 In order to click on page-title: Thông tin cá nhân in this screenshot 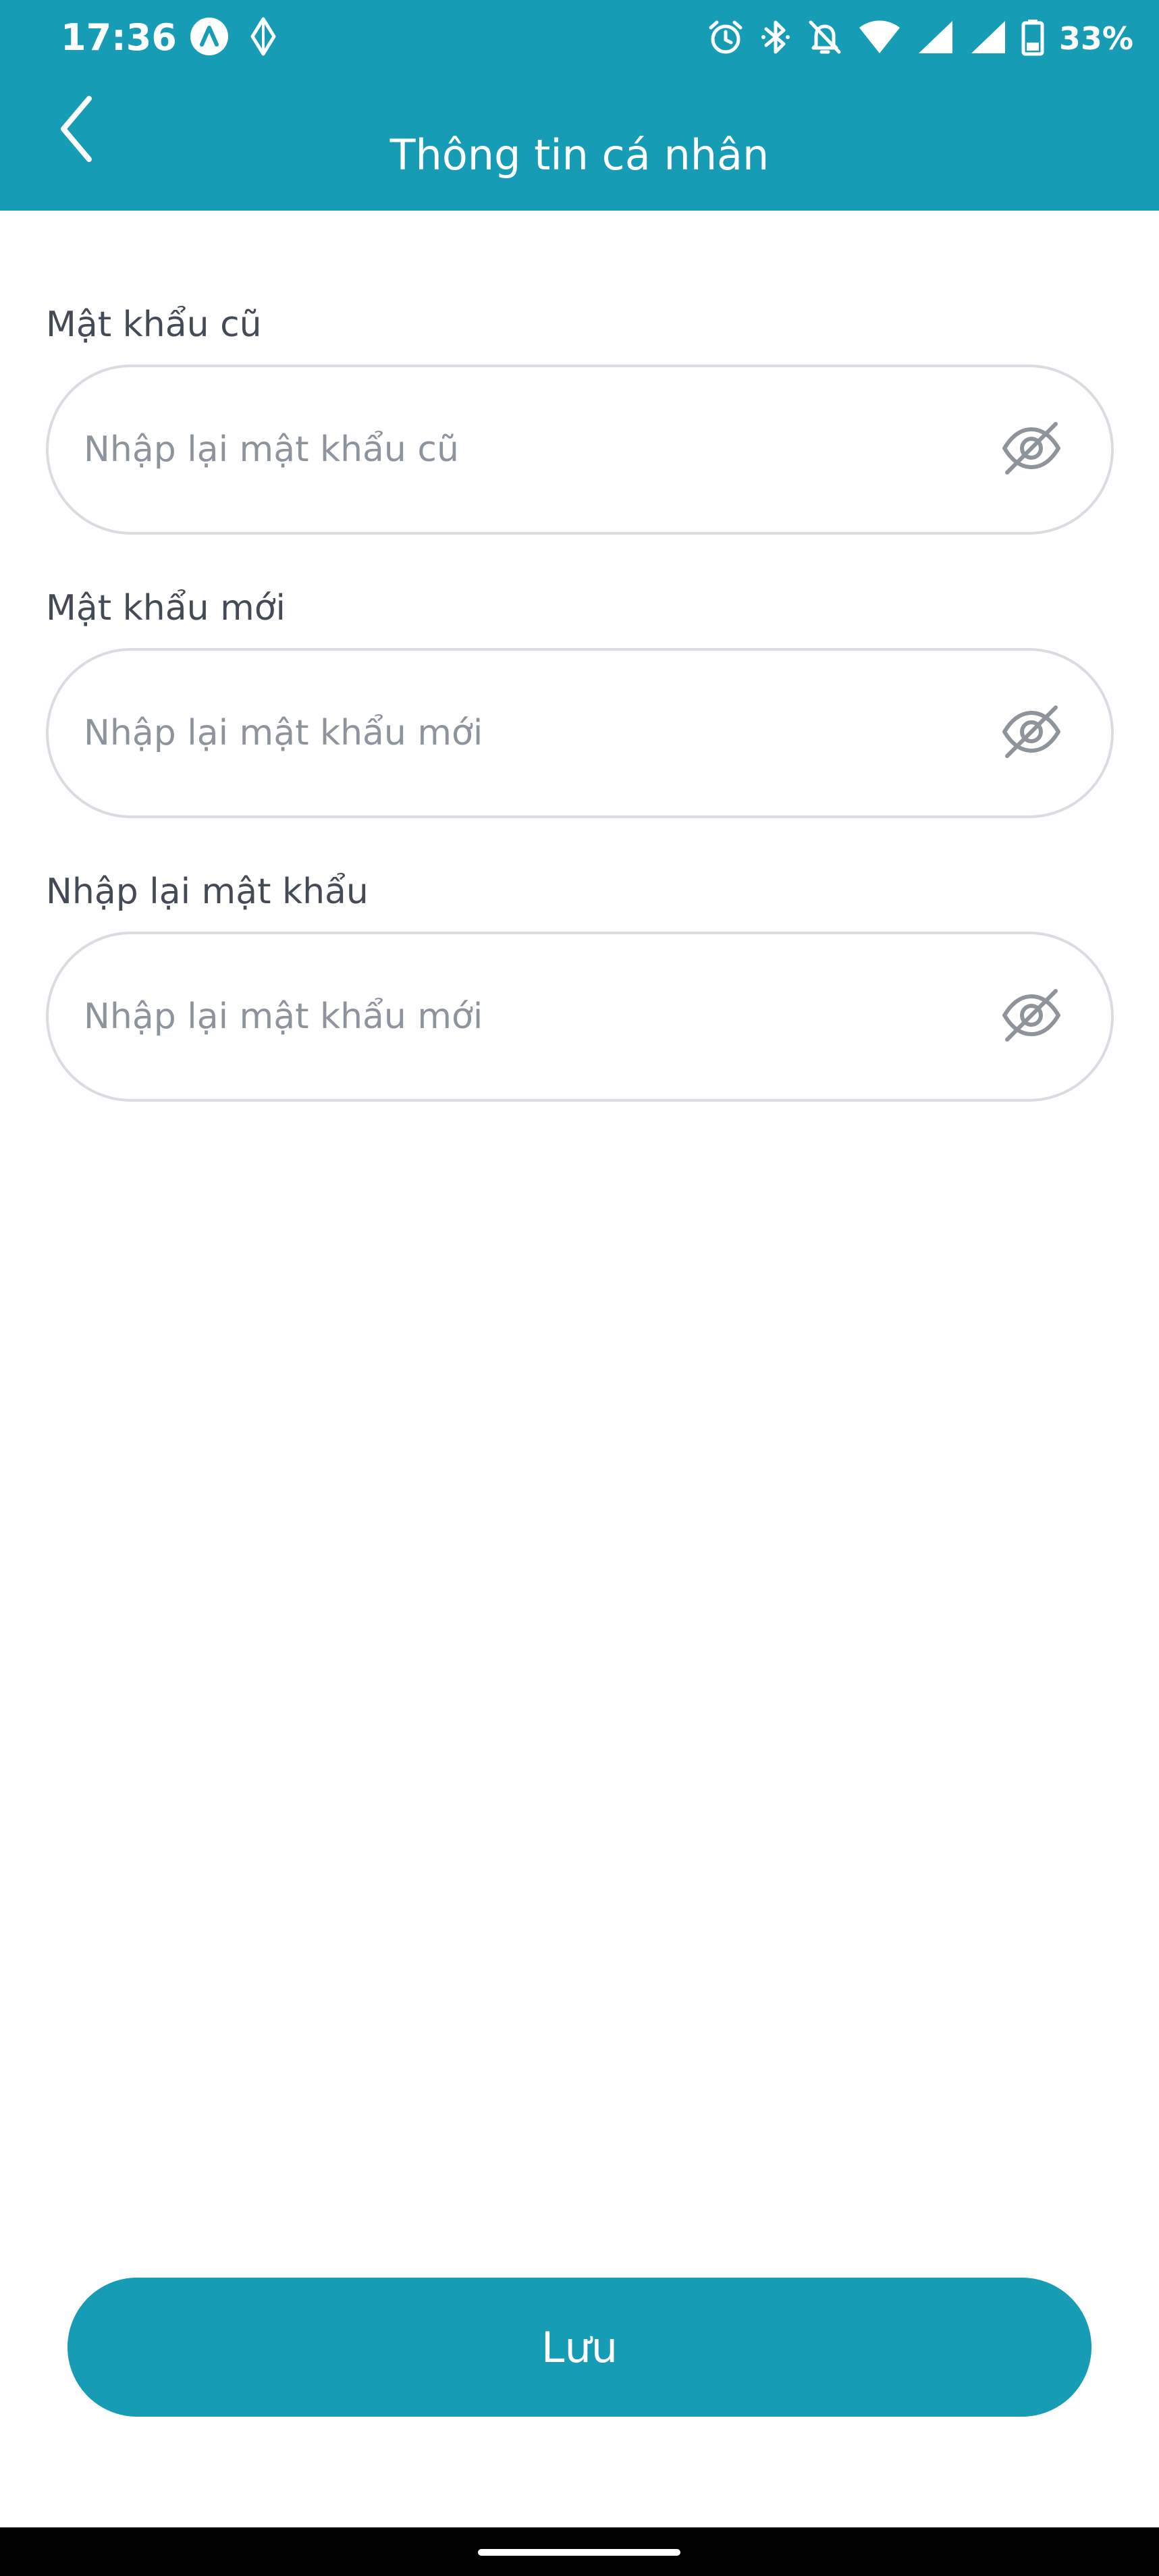, I will do `click(579, 155)`.